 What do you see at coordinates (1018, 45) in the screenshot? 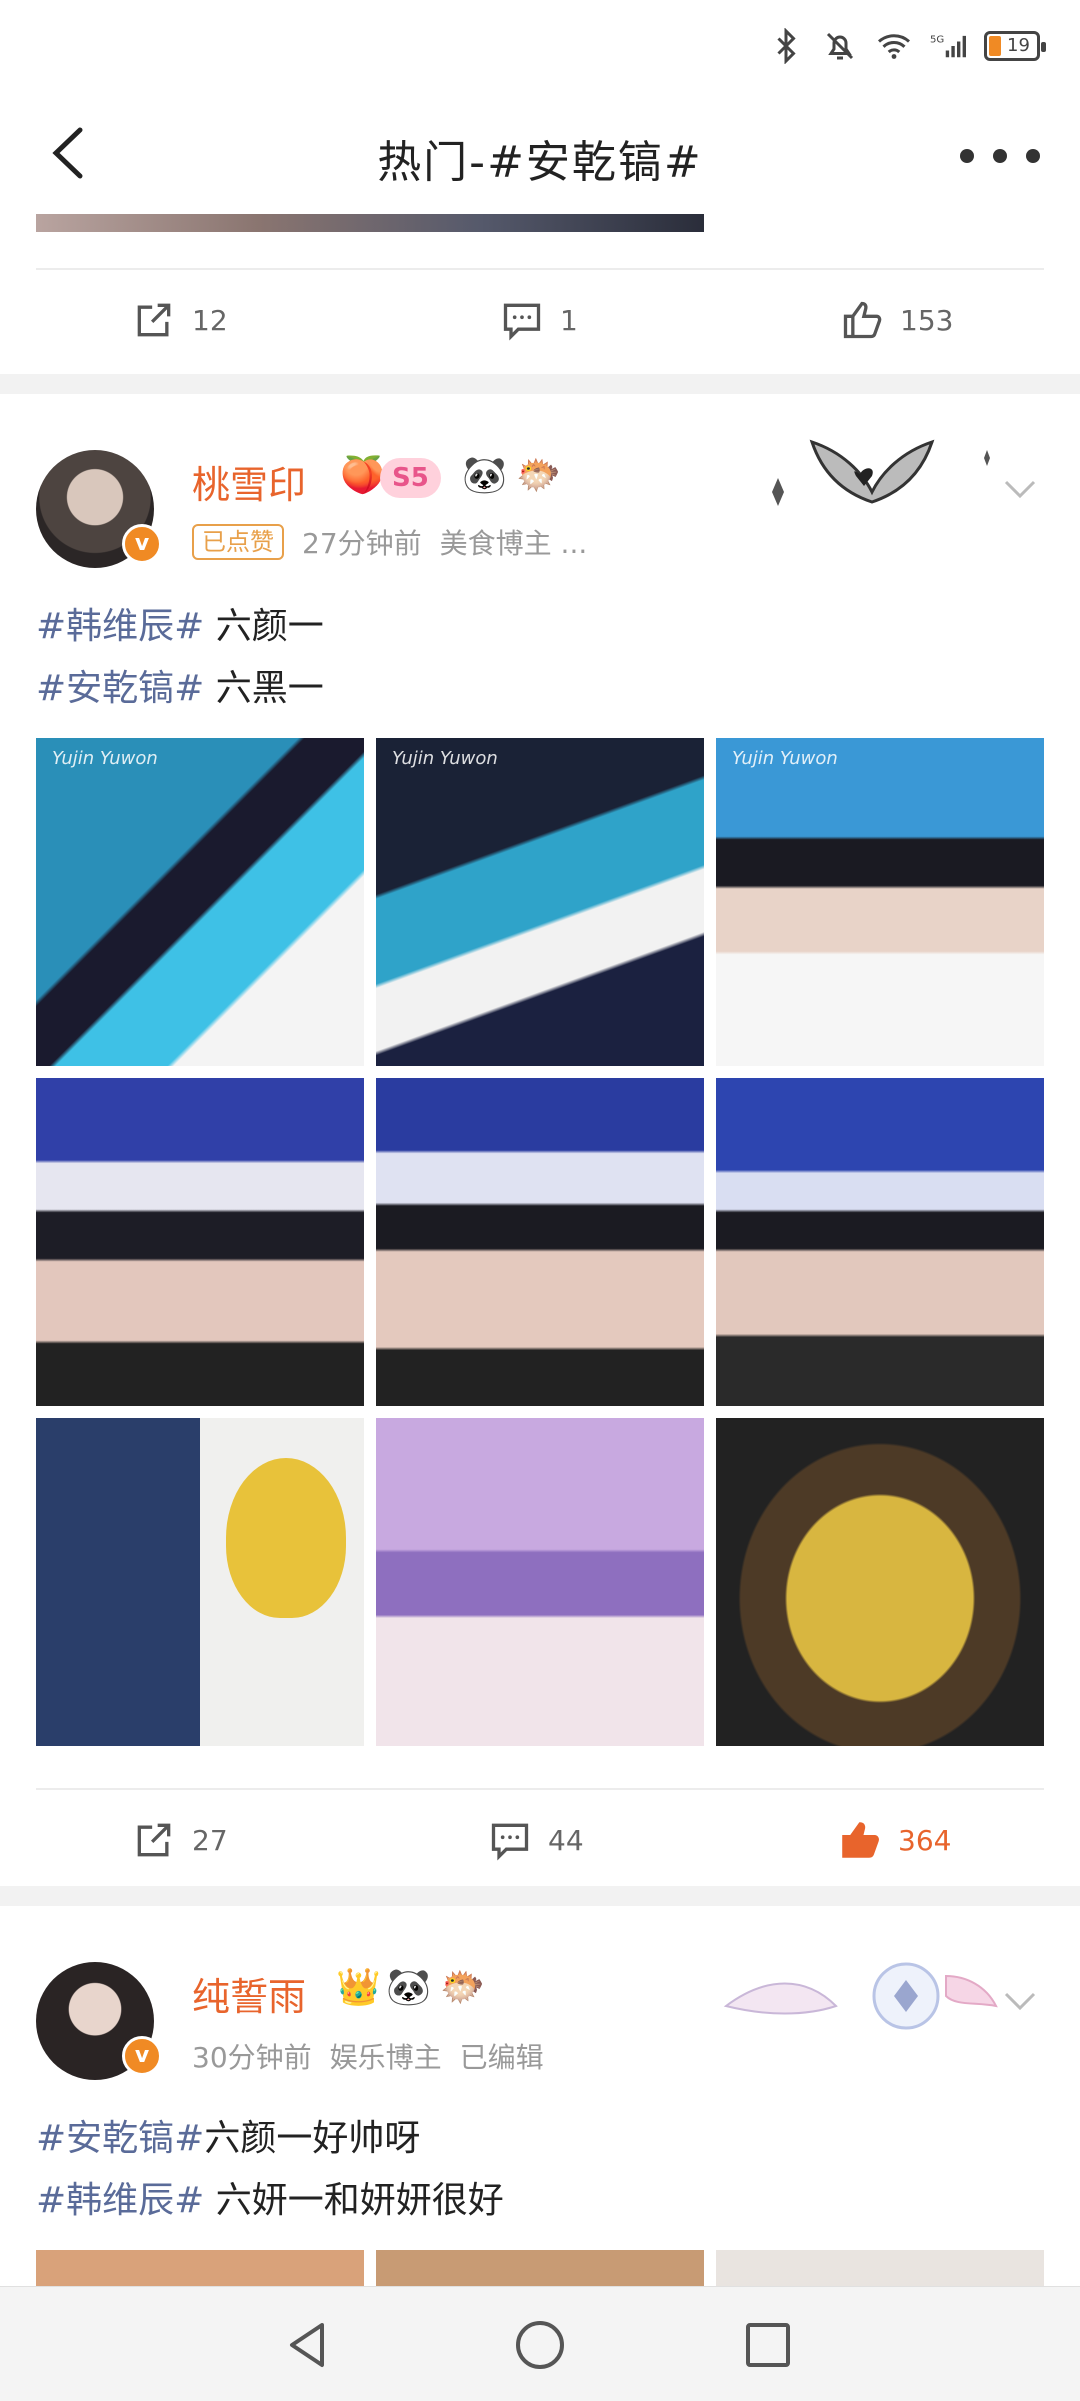
I see `battery-level: 19` at bounding box center [1018, 45].